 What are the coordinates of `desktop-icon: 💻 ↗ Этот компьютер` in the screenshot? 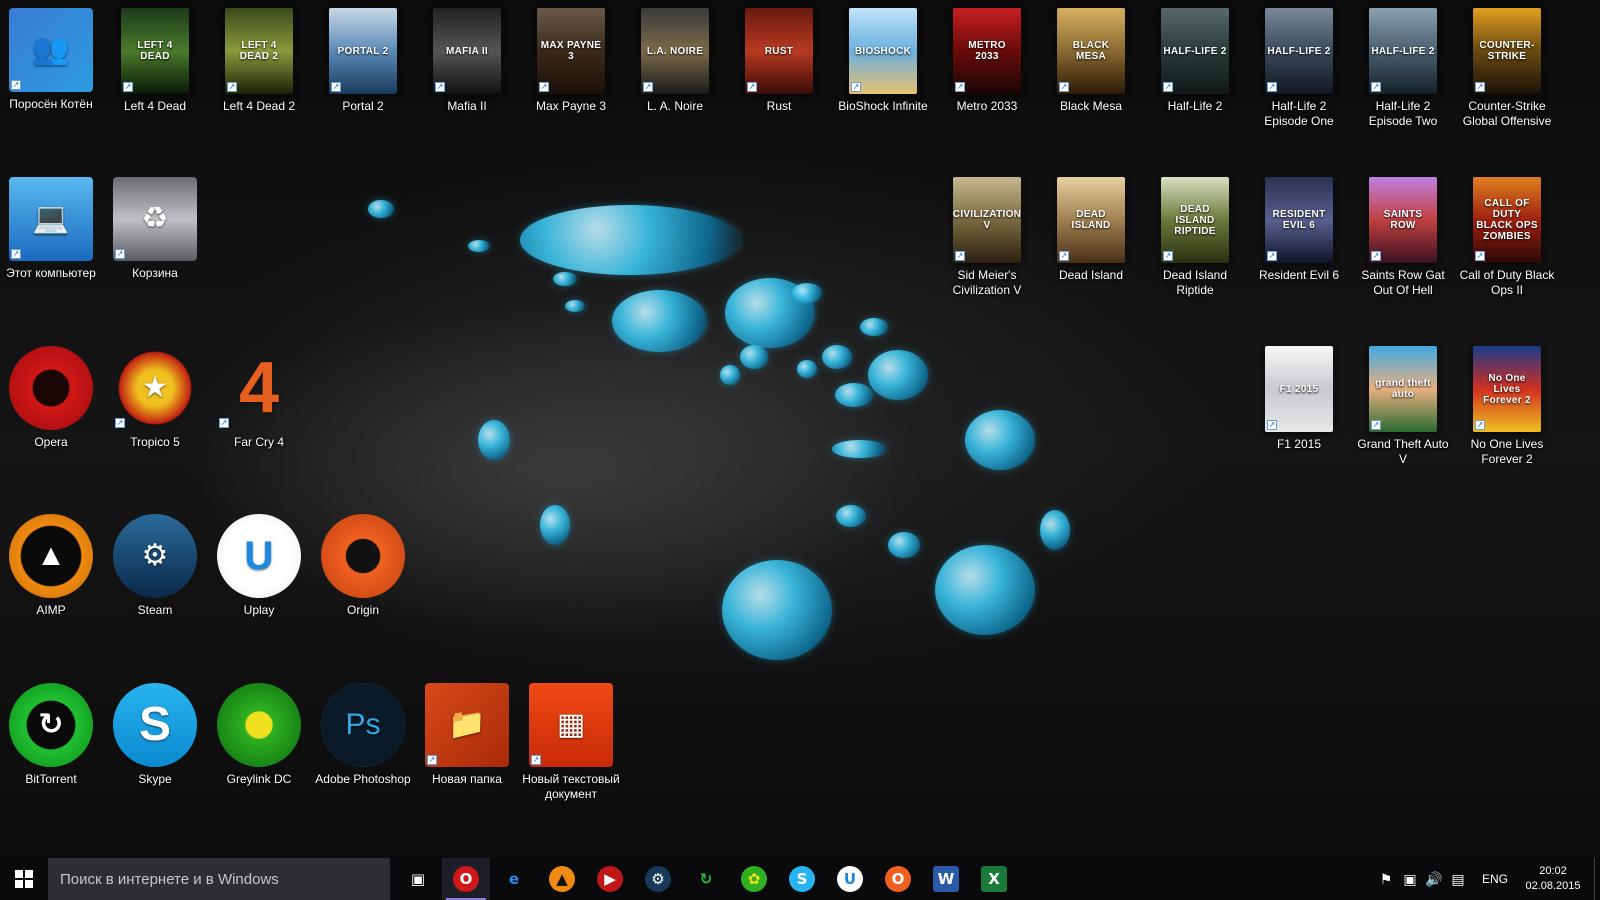 It's located at (51, 225).